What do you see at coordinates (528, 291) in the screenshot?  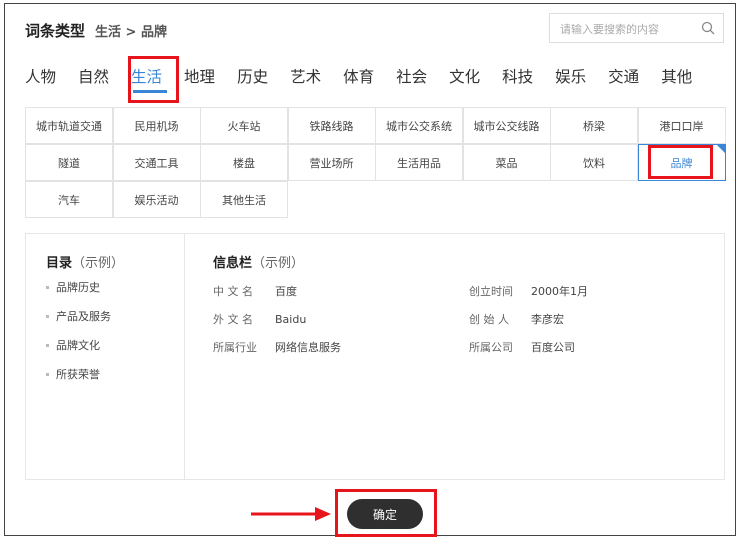 I see `info-row: 创立时间 2000年1月` at bounding box center [528, 291].